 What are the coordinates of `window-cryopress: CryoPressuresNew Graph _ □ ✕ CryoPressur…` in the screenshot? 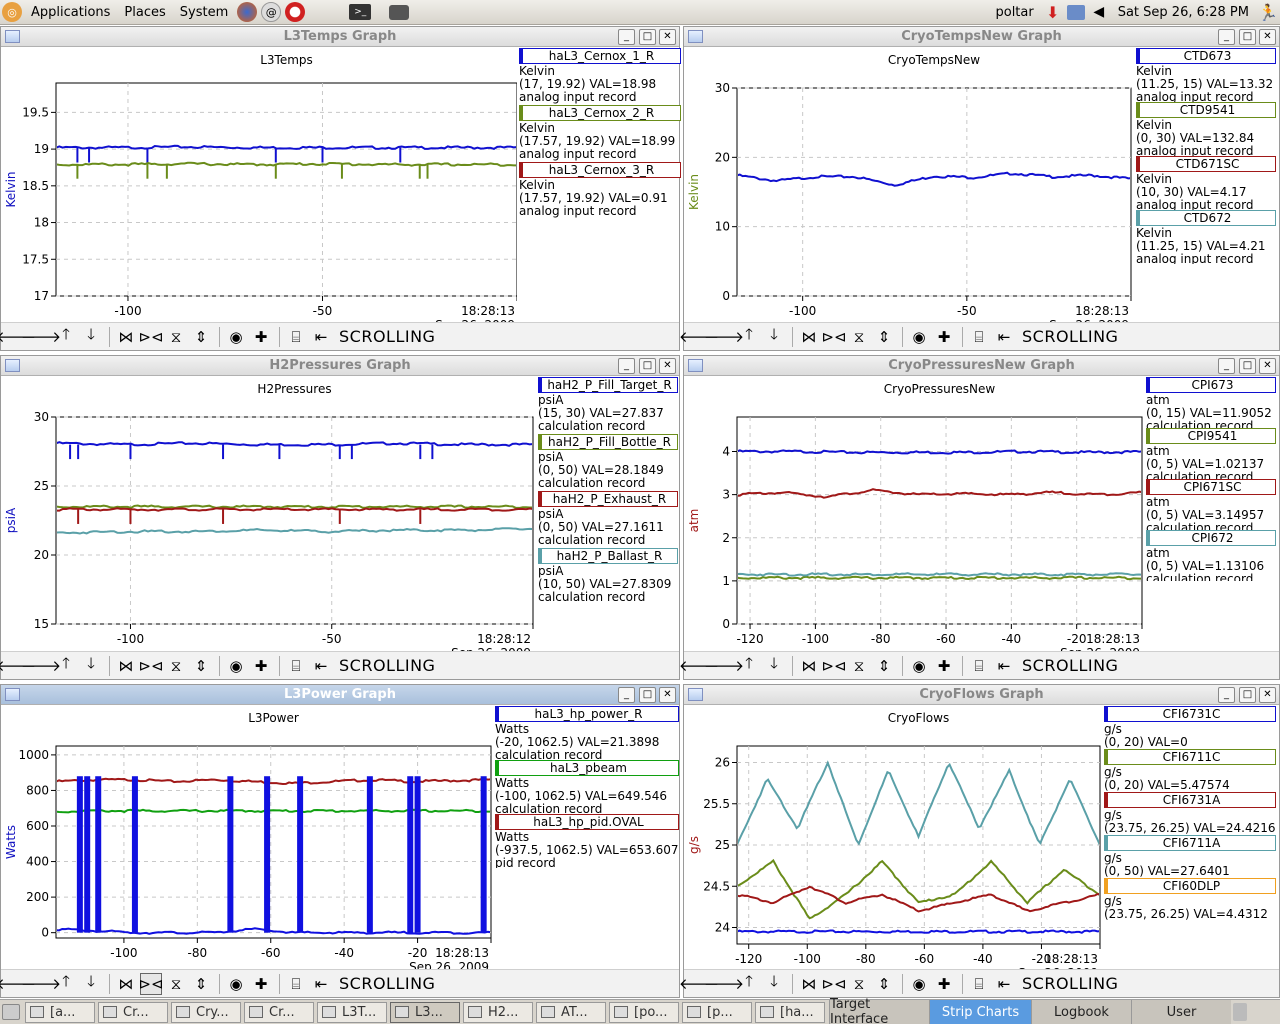 It's located at (979, 517).